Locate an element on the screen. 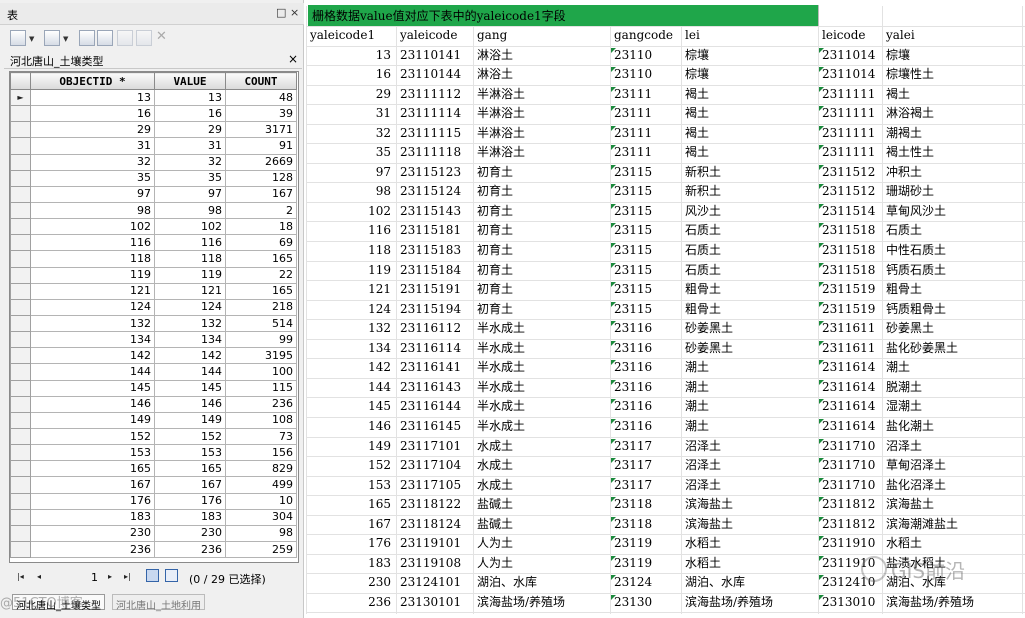  cell-objectid: 32 is located at coordinates (92, 162).